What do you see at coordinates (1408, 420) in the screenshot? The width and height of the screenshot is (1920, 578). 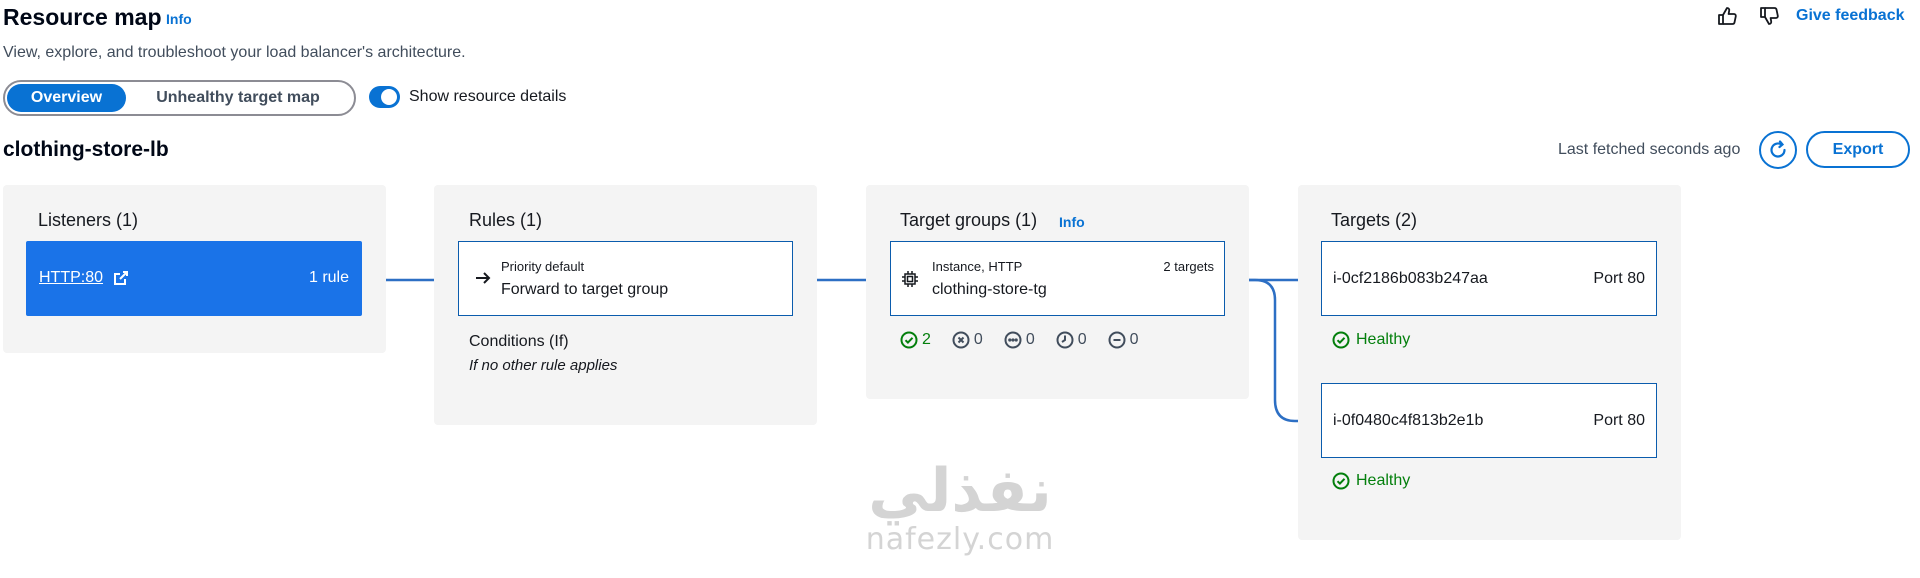 I see `target-id: i-0f0480c4f813b2e1b` at bounding box center [1408, 420].